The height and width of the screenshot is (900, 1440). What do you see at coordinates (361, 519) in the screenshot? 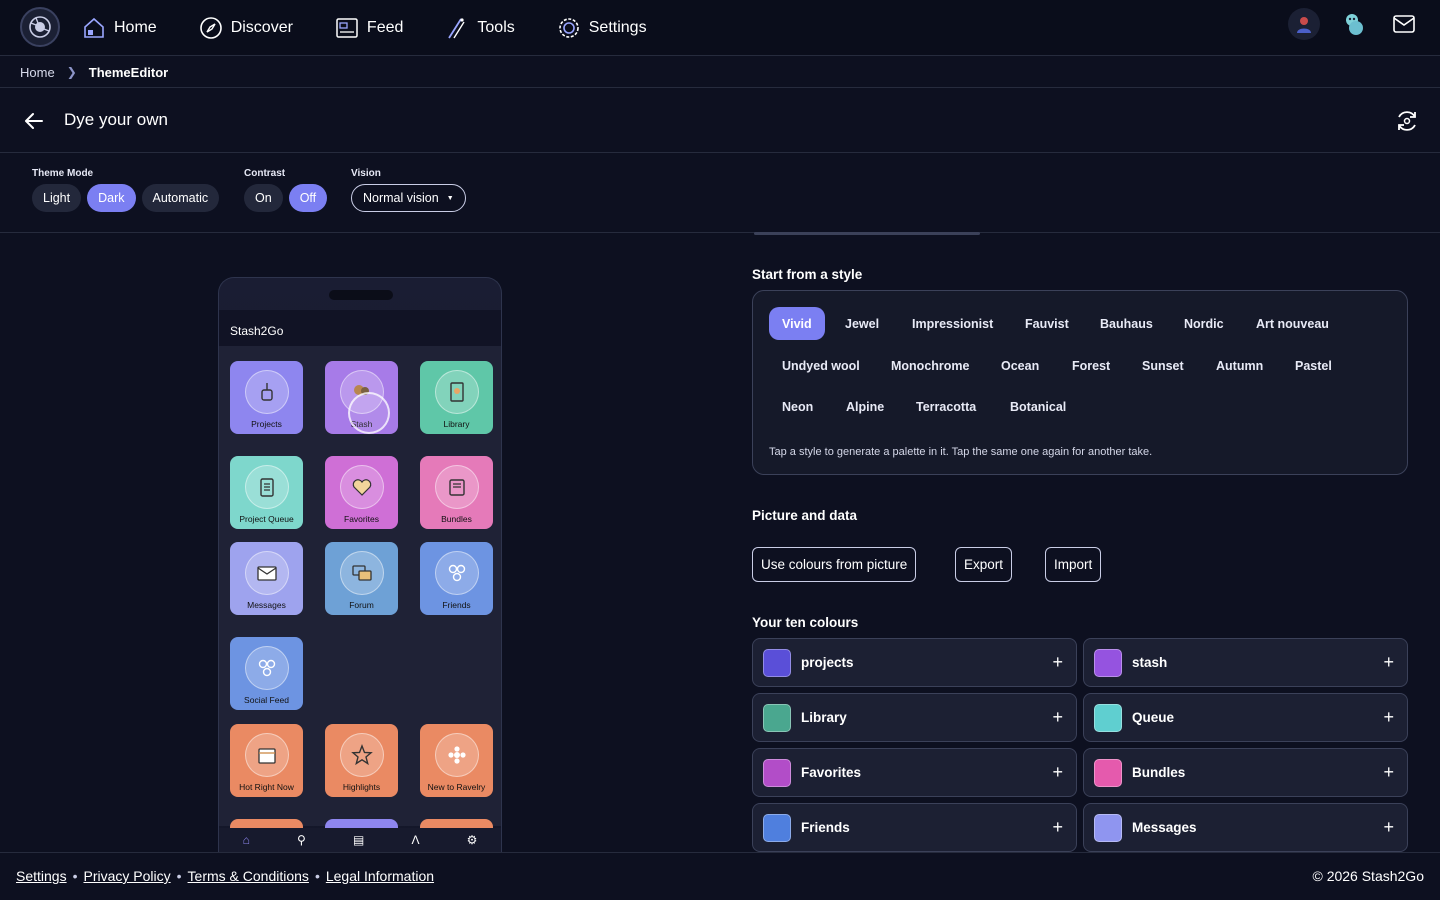
I see `tile-label: Favorites` at bounding box center [361, 519].